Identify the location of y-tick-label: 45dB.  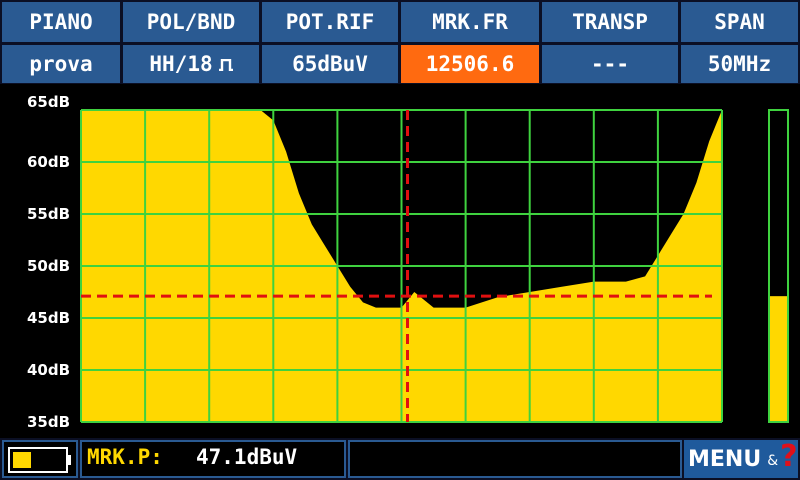
(48, 318).